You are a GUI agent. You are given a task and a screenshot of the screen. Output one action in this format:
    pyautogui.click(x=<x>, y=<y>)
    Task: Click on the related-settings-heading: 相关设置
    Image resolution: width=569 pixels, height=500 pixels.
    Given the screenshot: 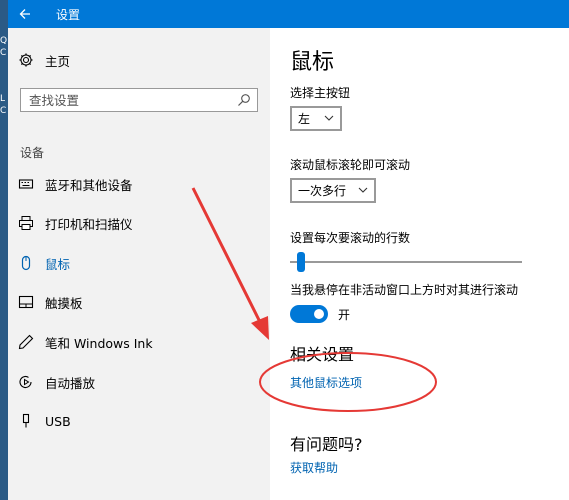 What is the action you would take?
    pyautogui.click(x=322, y=354)
    